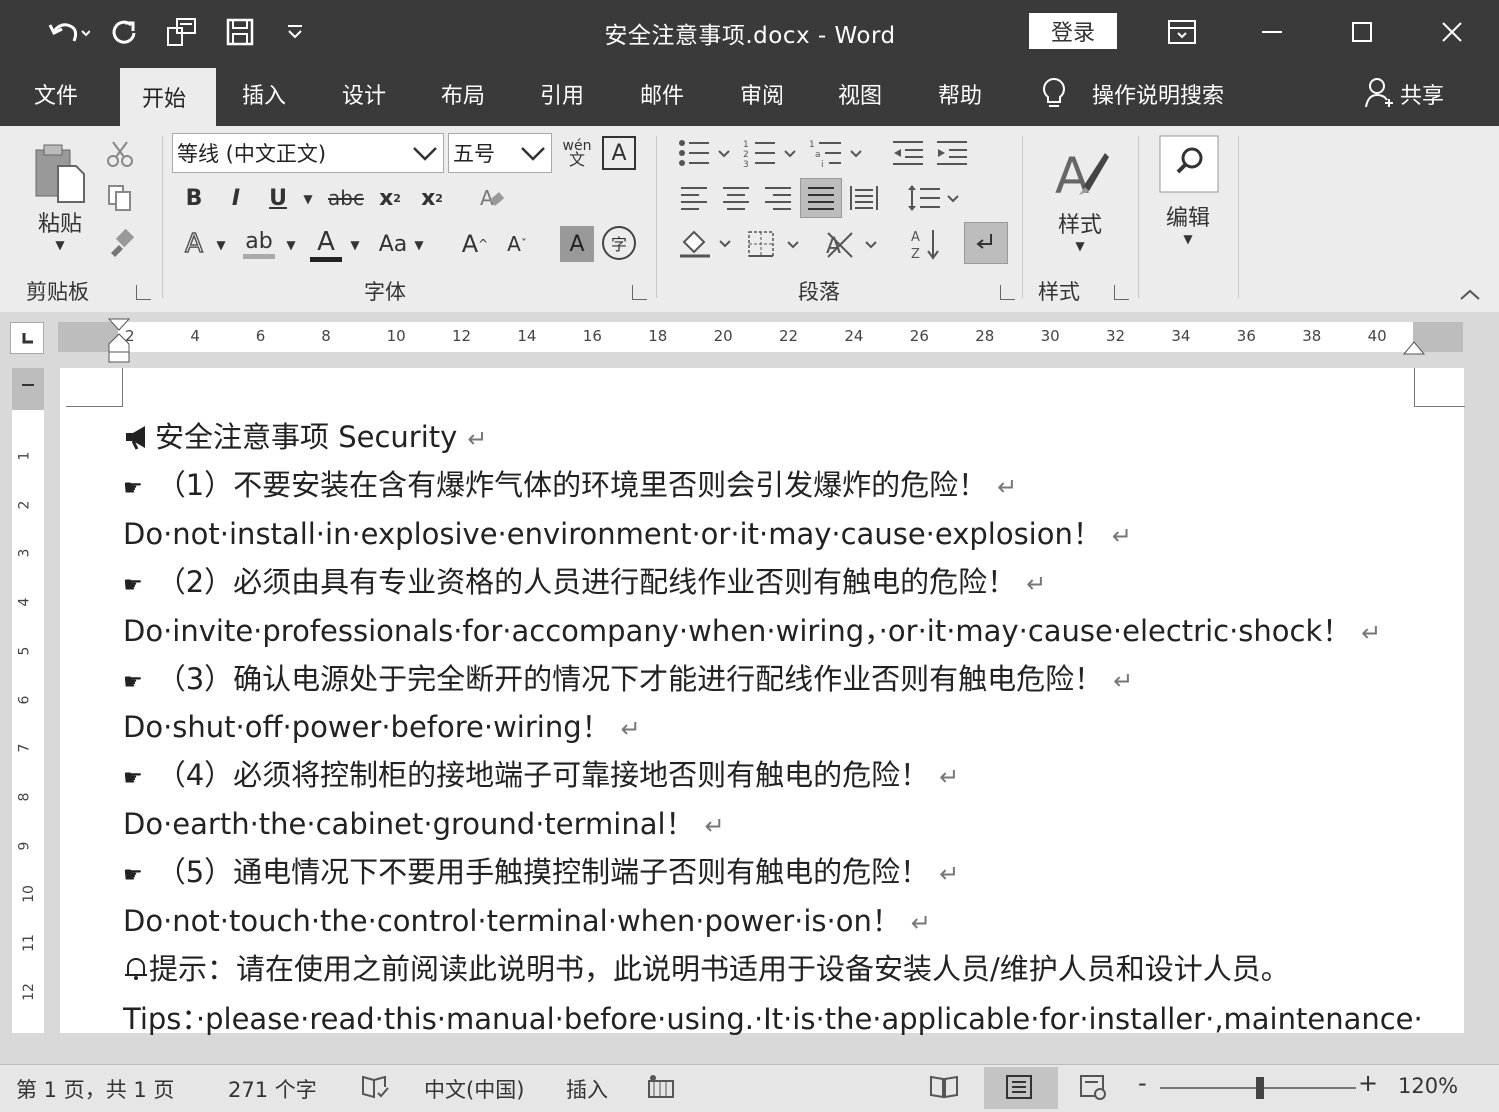  What do you see at coordinates (577, 153) in the screenshot?
I see `phonetic-guide-button: wén 文` at bounding box center [577, 153].